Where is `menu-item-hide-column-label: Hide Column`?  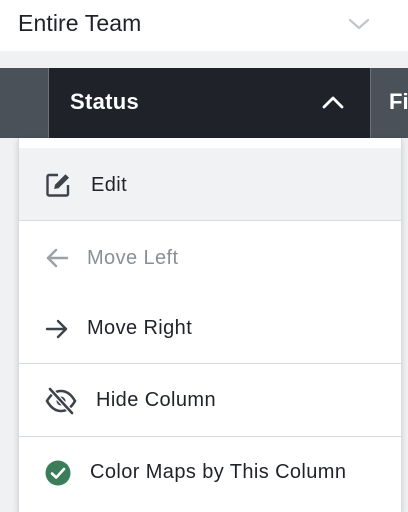
menu-item-hide-column-label: Hide Column is located at coordinates (156, 400).